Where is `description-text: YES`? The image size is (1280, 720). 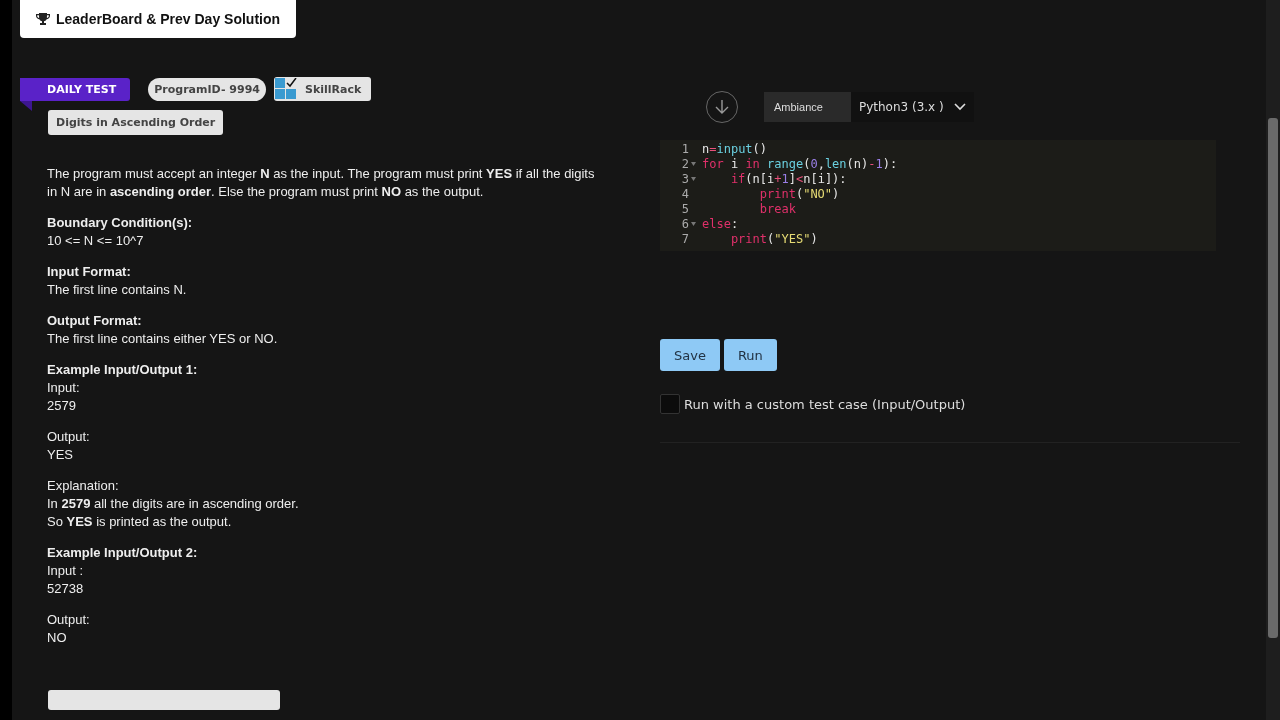
description-text: YES is located at coordinates (60, 455).